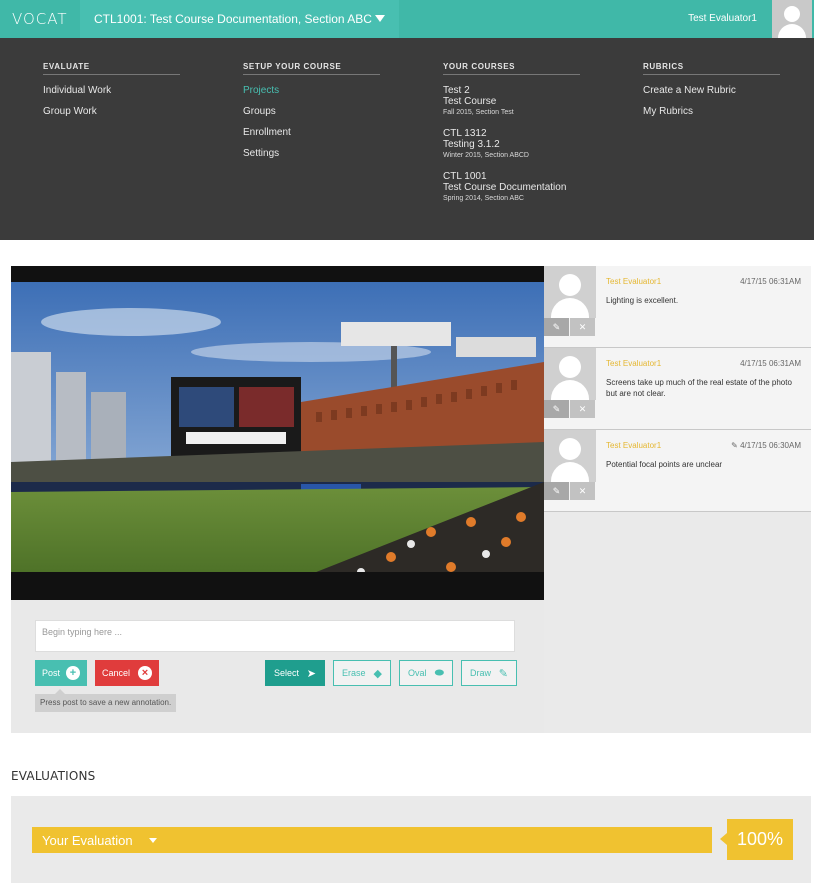 This screenshot has width=814, height=883. Describe the element at coordinates (145, 673) in the screenshot. I see `close-icon: ×` at that location.